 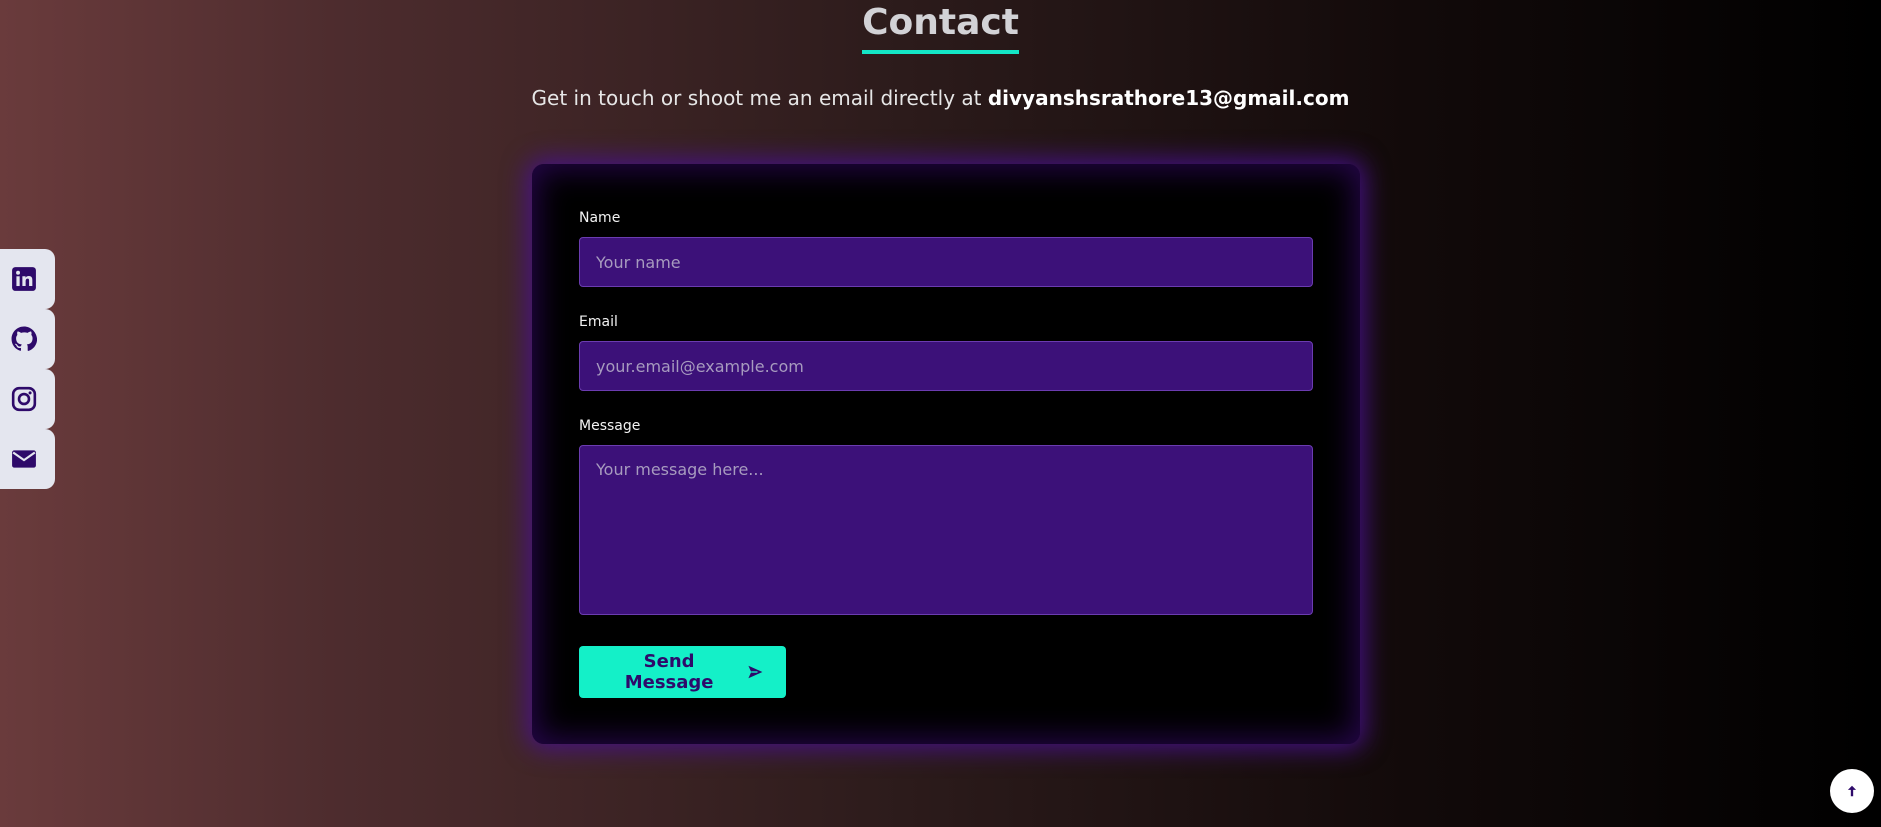 I want to click on send-message-button: Send Message, so click(x=682, y=672).